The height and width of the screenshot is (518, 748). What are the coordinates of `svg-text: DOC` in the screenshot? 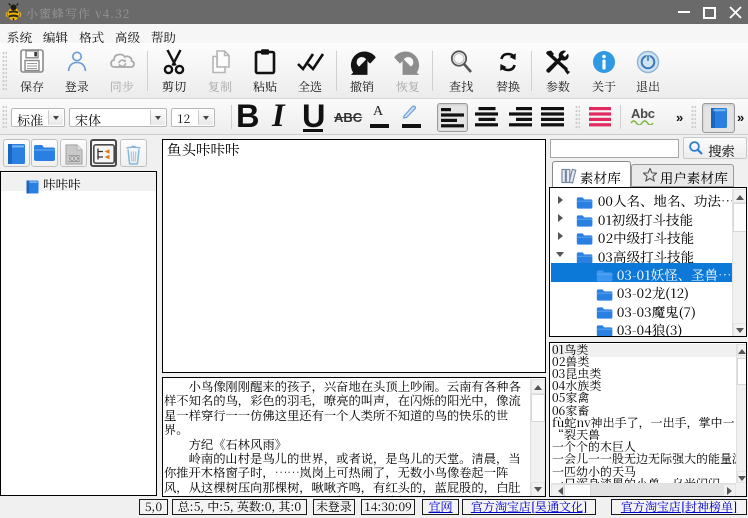 It's located at (73, 160).